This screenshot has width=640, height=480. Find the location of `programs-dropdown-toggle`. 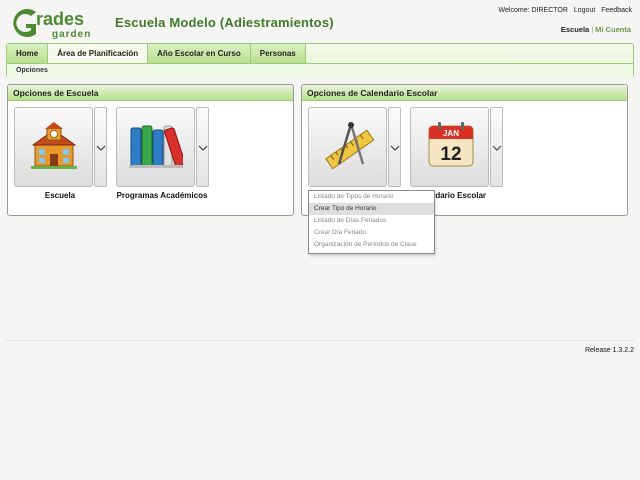

programs-dropdown-toggle is located at coordinates (202, 147).